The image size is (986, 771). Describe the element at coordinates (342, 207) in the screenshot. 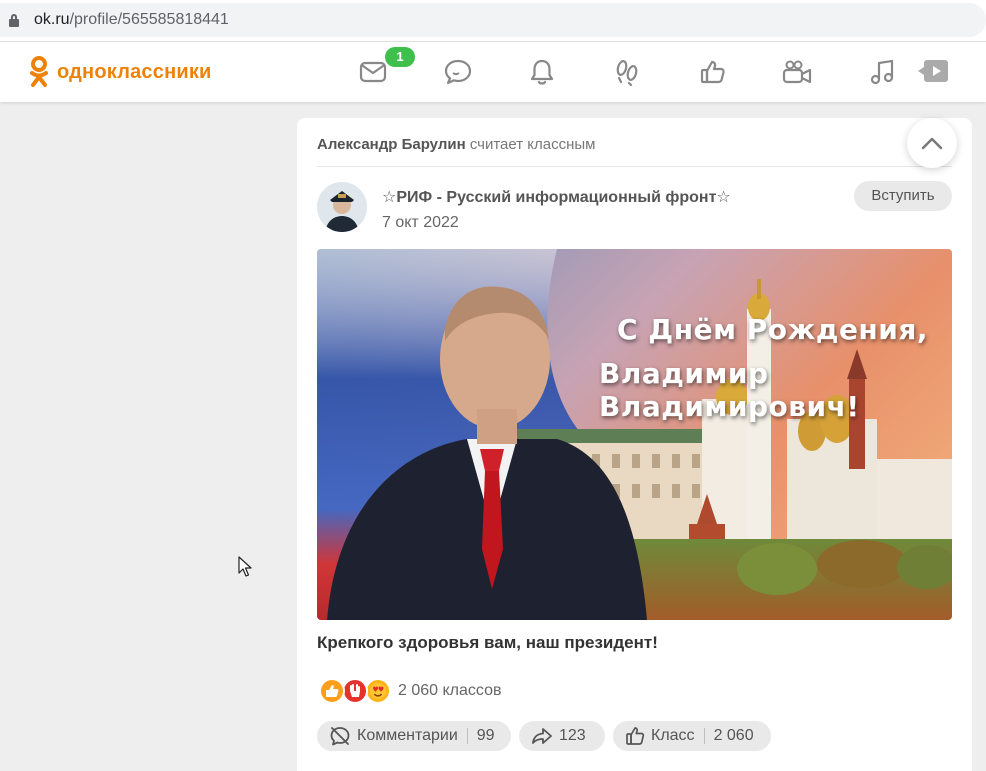

I see `group-avatar` at that location.